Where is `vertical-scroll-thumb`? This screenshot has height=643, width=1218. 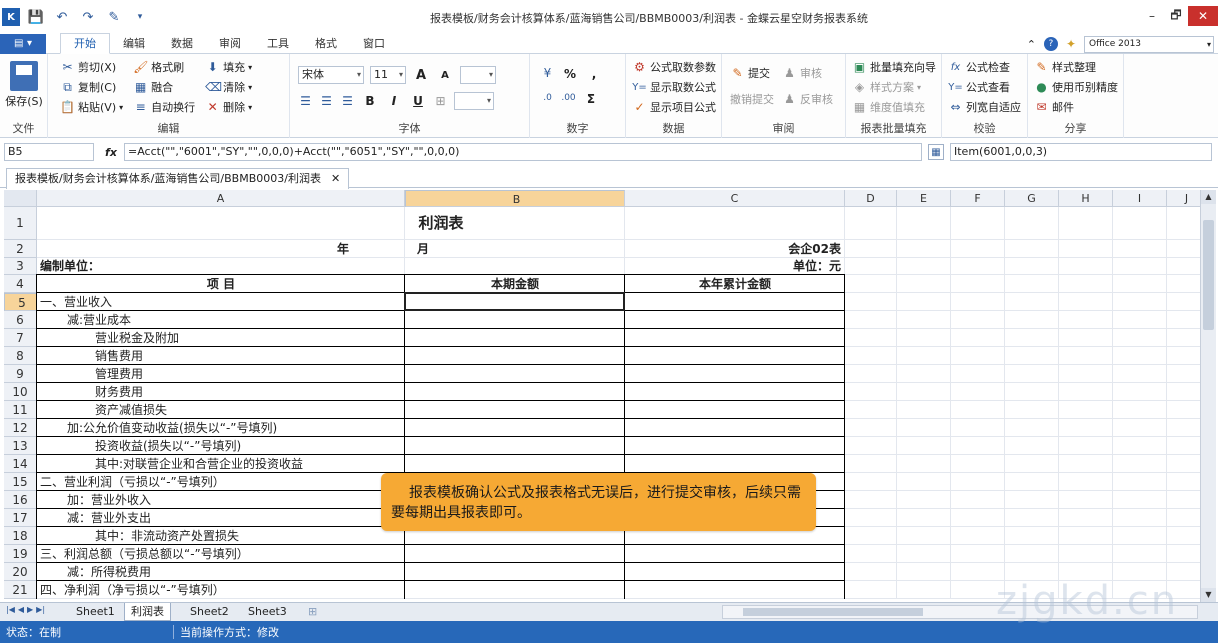
vertical-scroll-thumb is located at coordinates (1208, 275).